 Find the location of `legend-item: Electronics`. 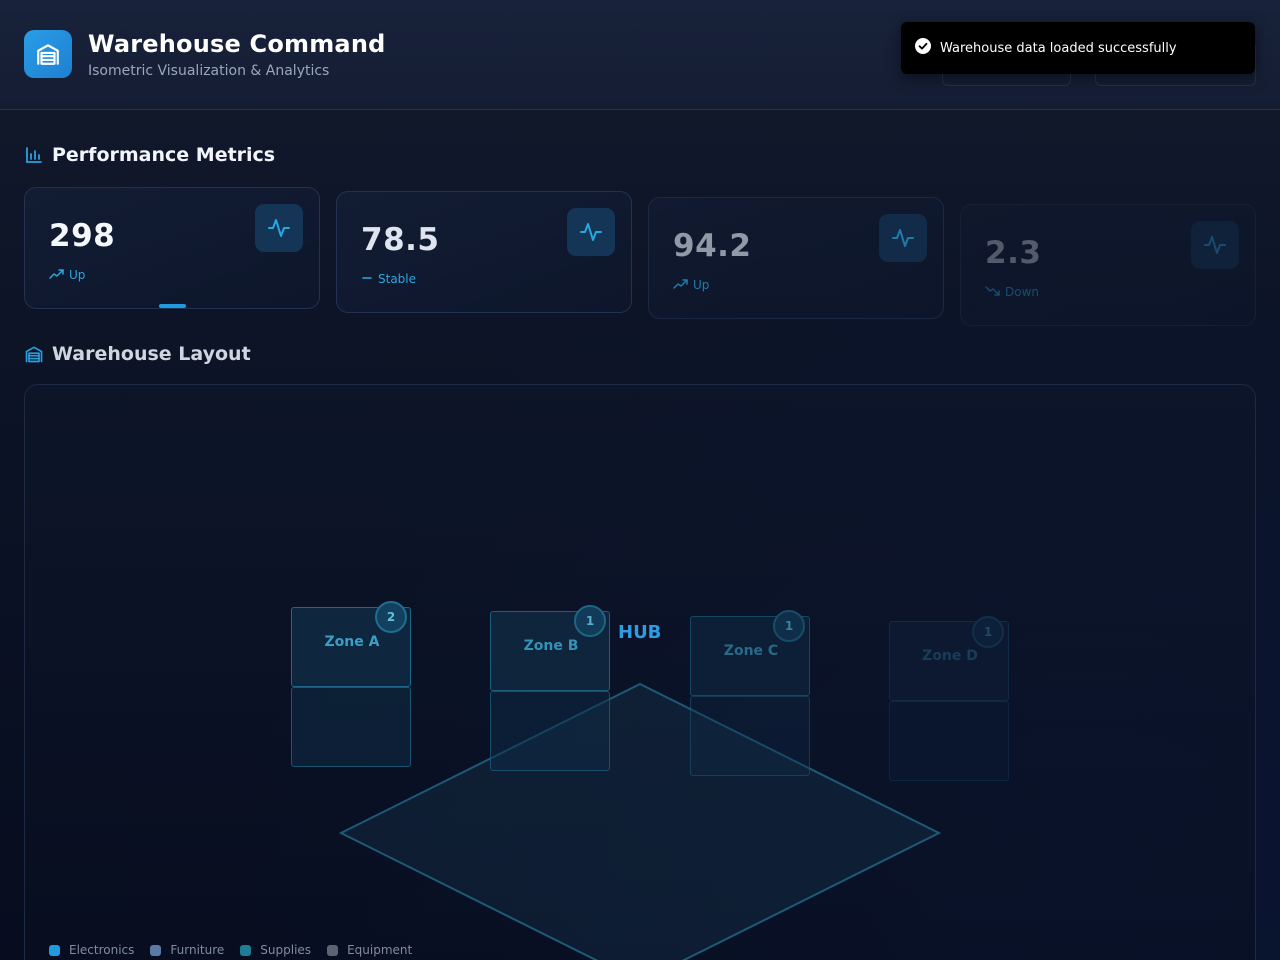

legend-item: Electronics is located at coordinates (91, 950).